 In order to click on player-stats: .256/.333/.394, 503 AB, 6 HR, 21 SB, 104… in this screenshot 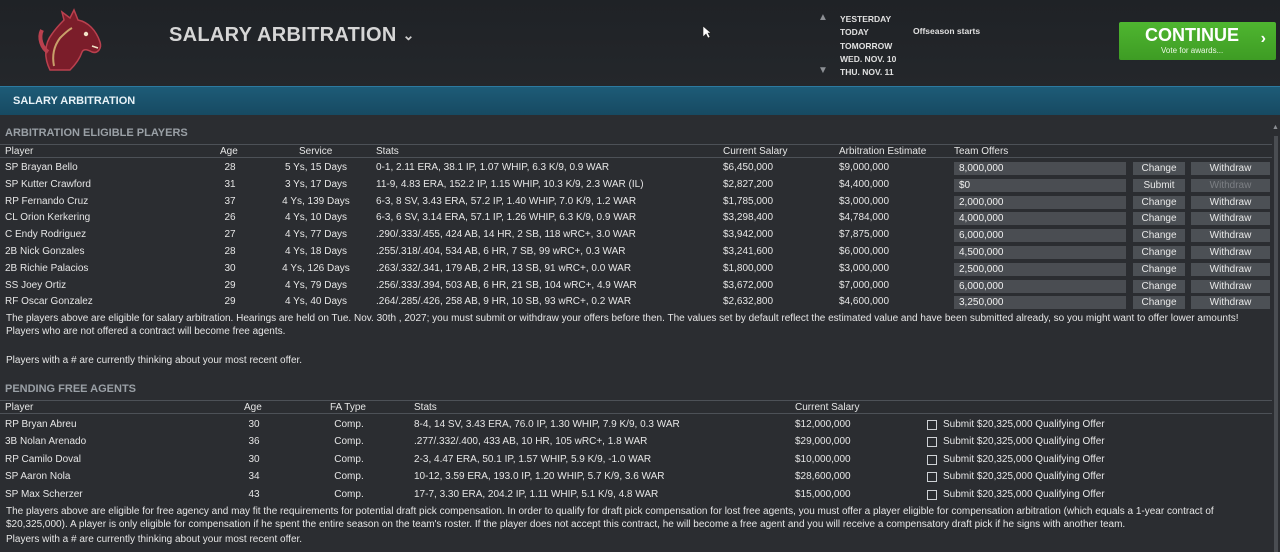, I will do `click(506, 285)`.